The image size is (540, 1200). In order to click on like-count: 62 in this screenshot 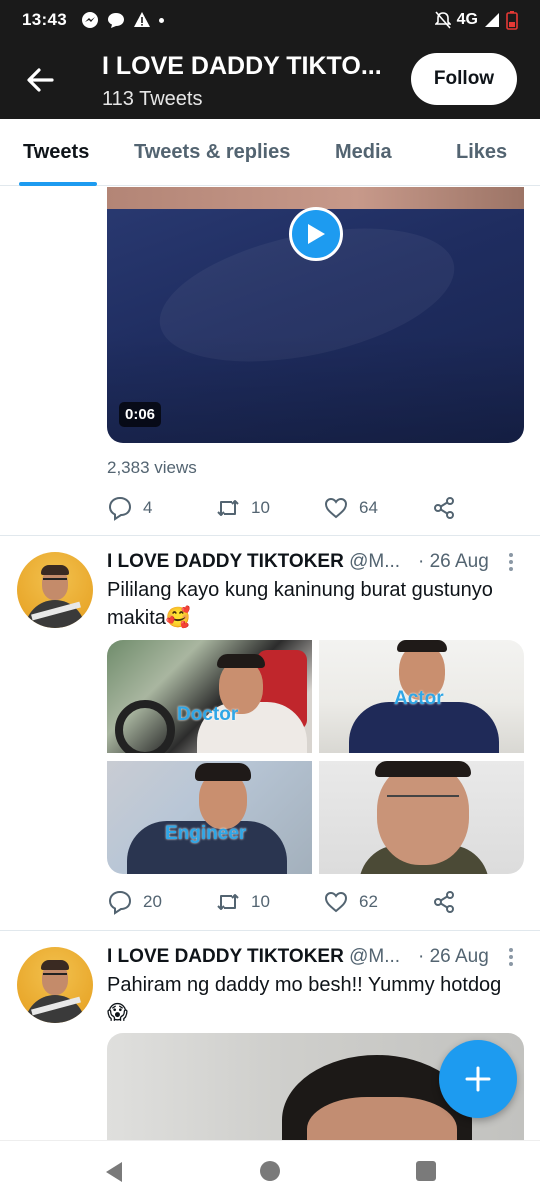, I will do `click(368, 901)`.